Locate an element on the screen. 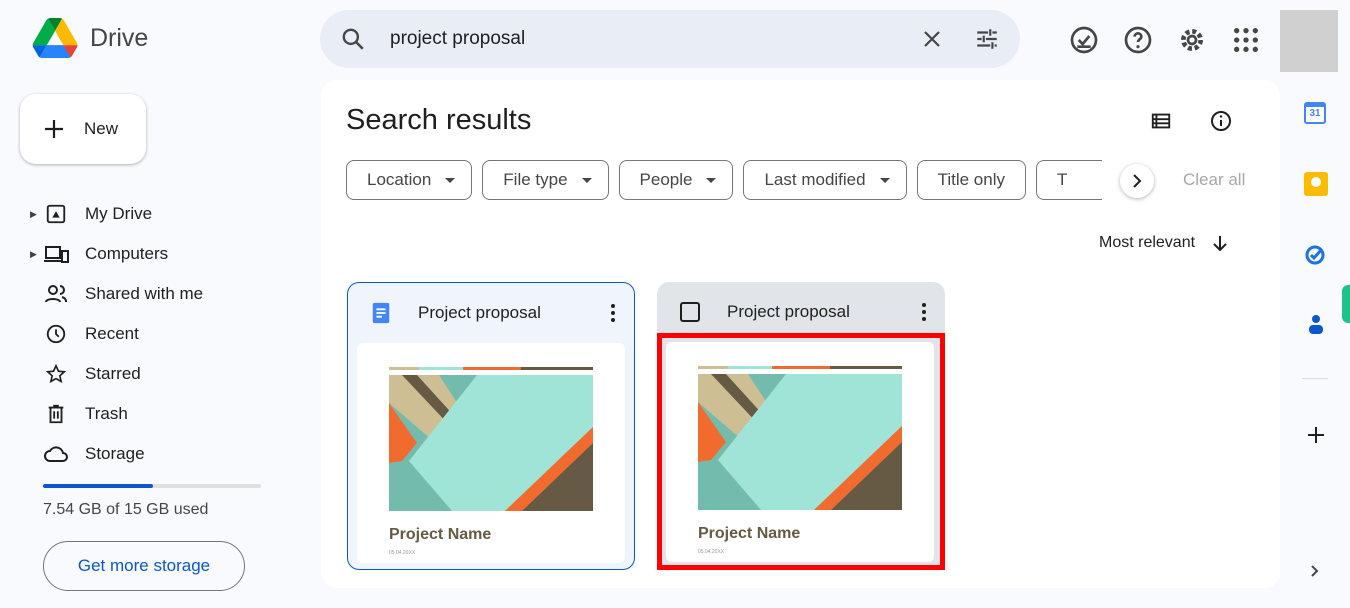 The image size is (1350, 608). sidebar-item-label: Starred is located at coordinates (113, 373).